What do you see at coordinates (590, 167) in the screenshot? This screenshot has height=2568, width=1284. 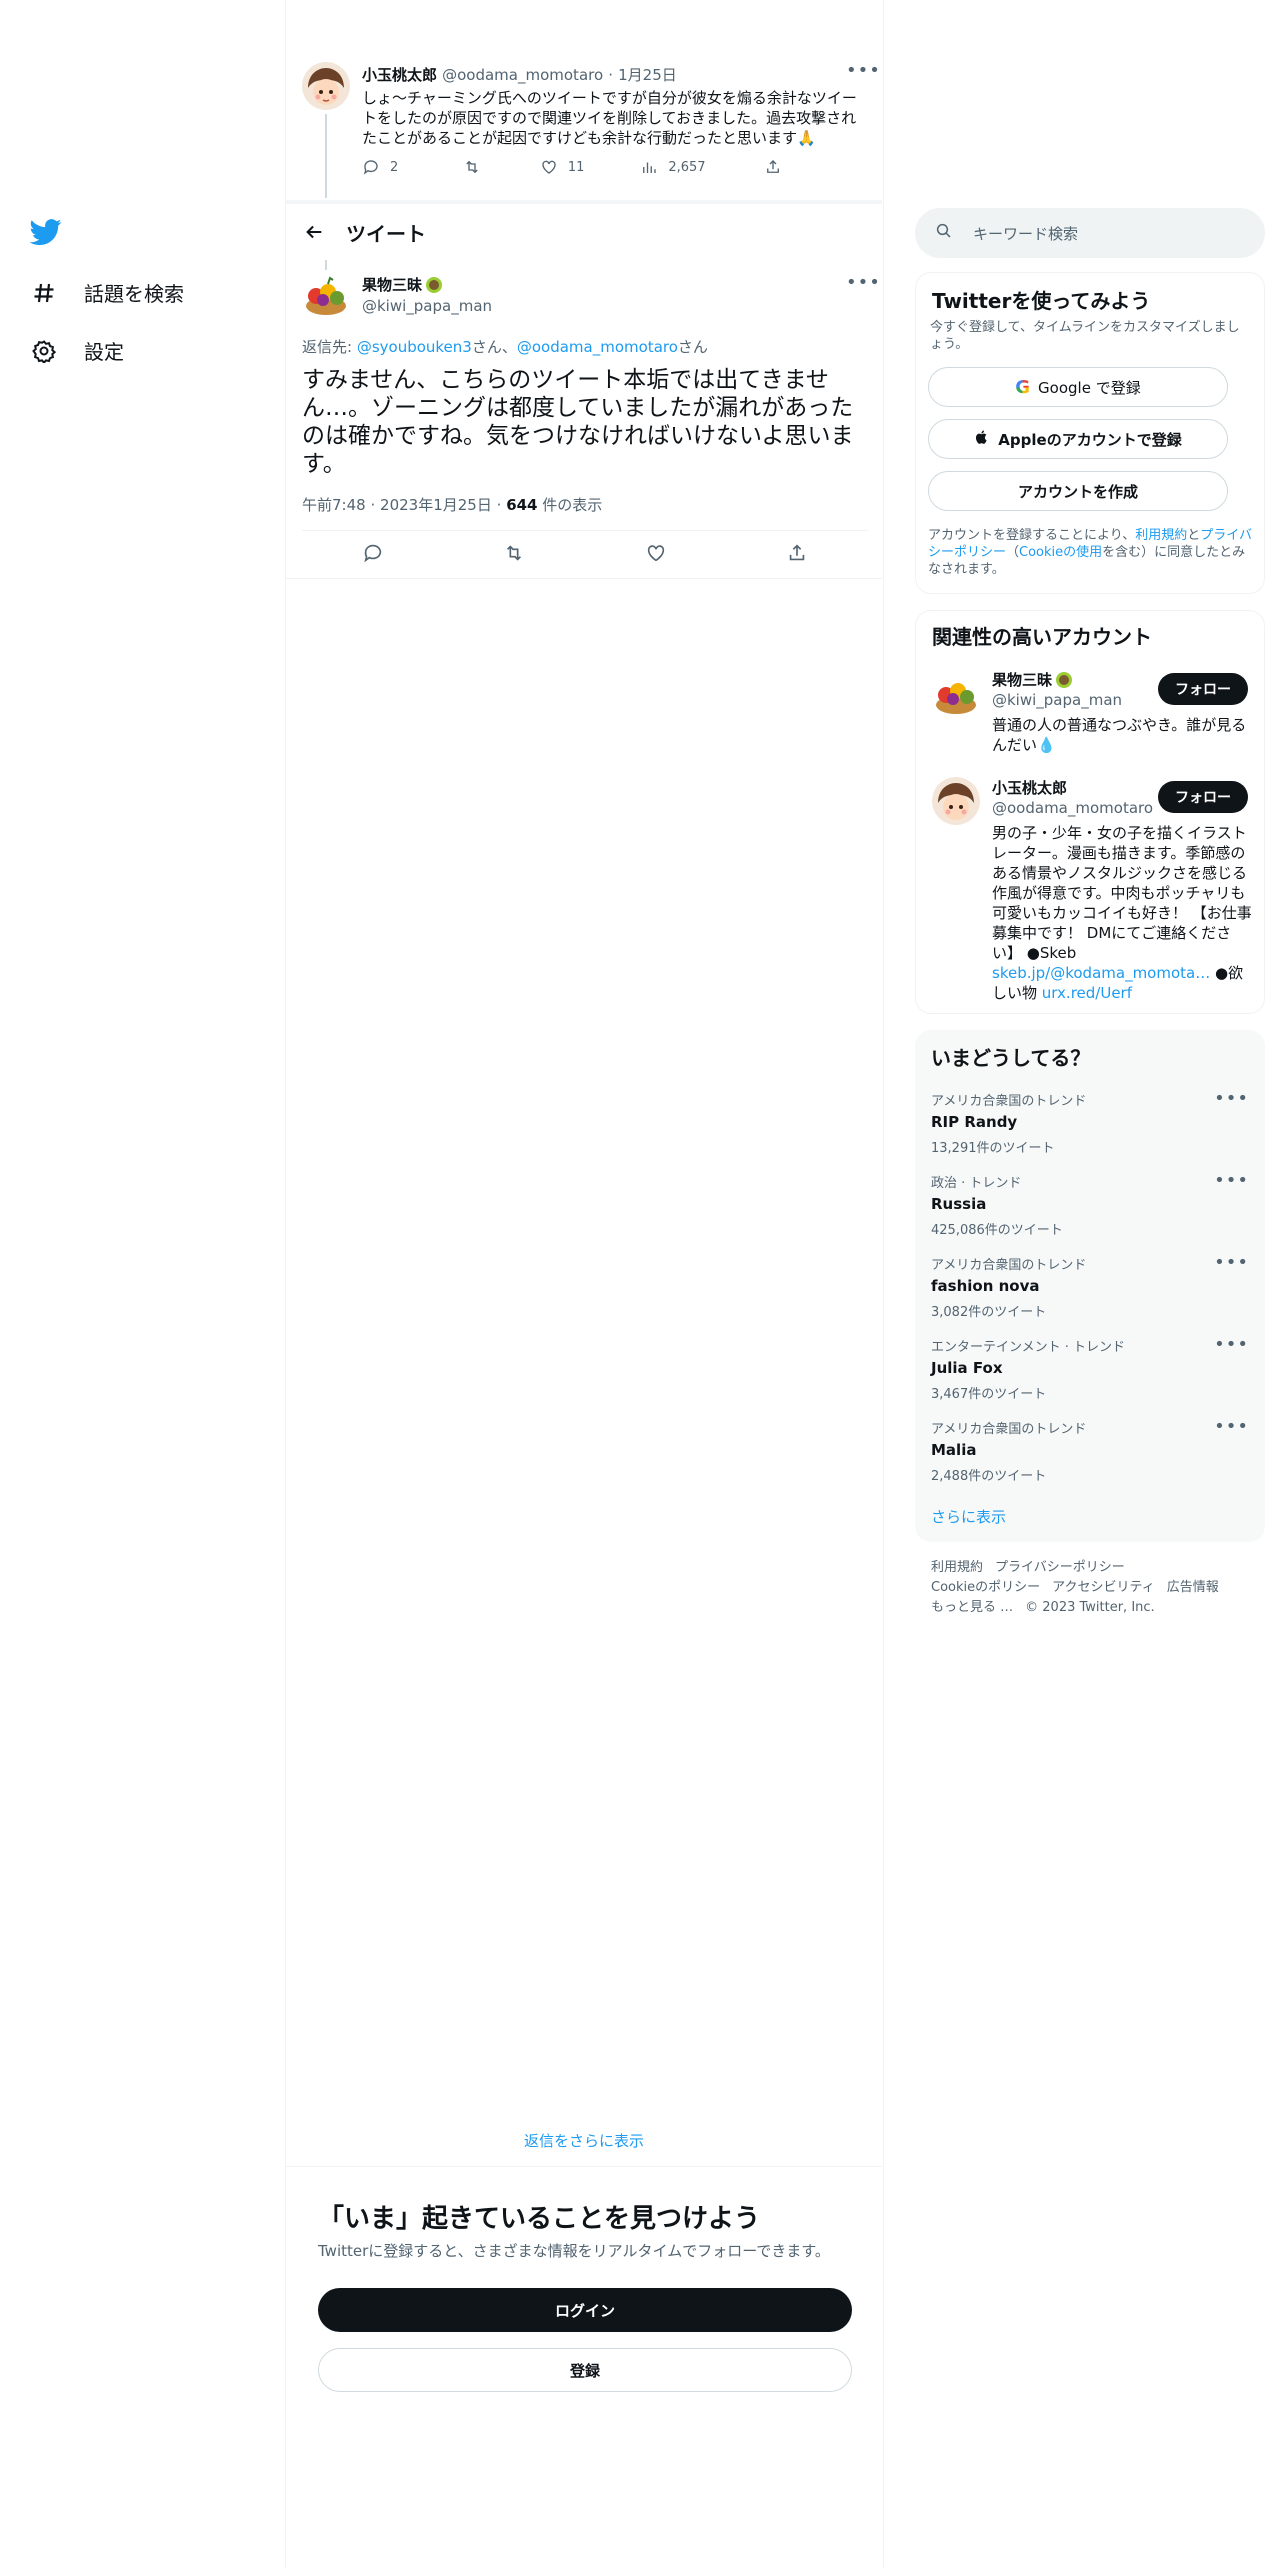 I see `like-button: 11` at bounding box center [590, 167].